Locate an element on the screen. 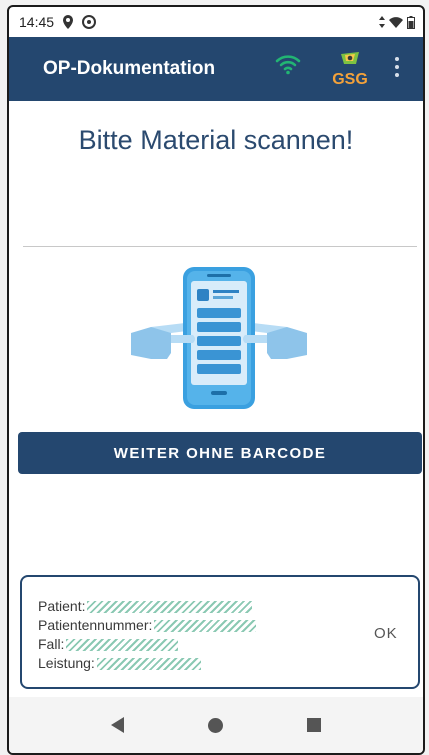 Image resolution: width=429 pixels, height=755 pixels. app-title: OP-Dokumentation is located at coordinates (129, 68).